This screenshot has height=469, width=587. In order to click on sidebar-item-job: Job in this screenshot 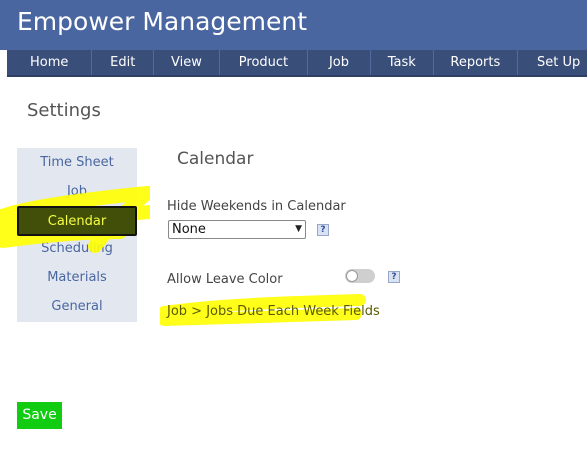, I will do `click(77, 192)`.